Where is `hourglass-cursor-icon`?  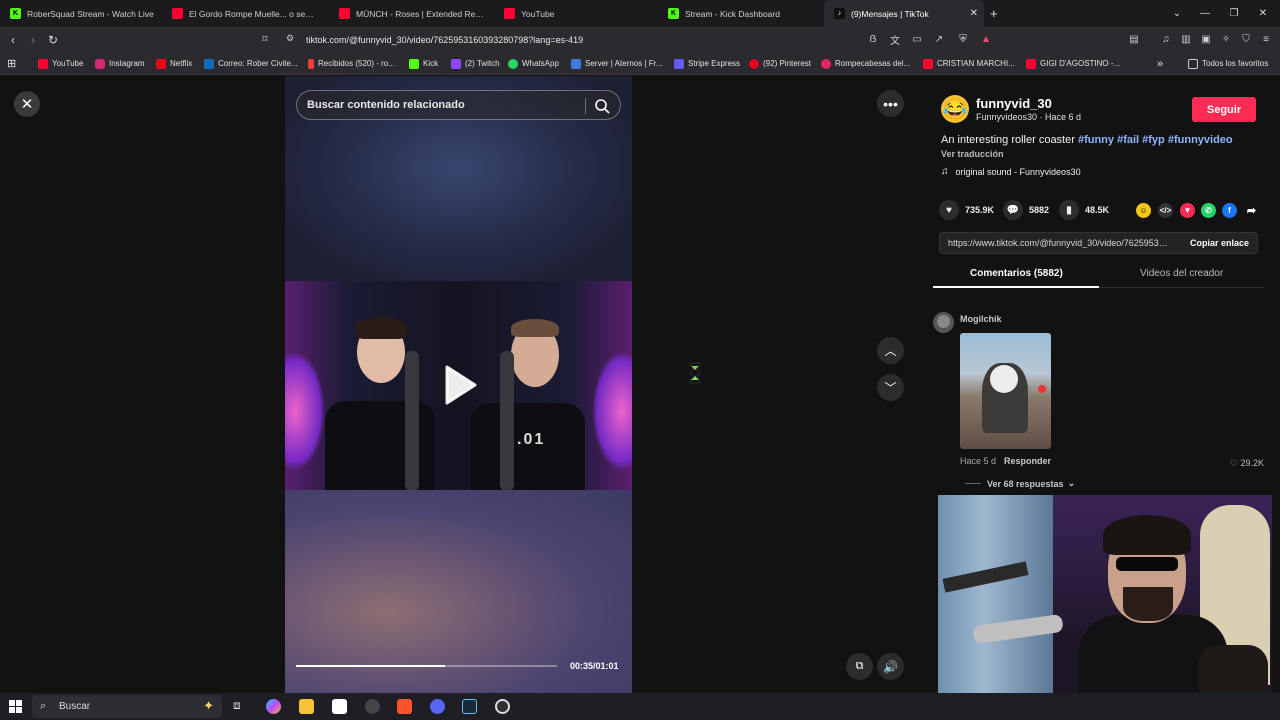 hourglass-cursor-icon is located at coordinates (695, 373).